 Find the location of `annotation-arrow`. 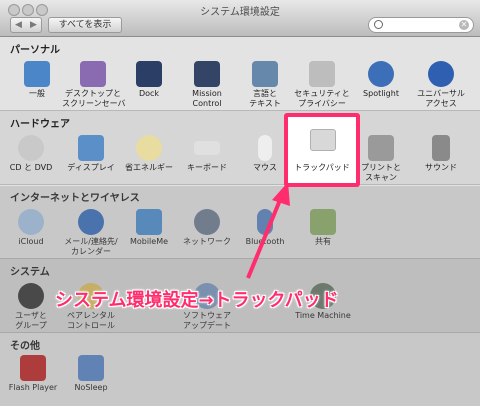

annotation-arrow is located at coordinates (268, 230).